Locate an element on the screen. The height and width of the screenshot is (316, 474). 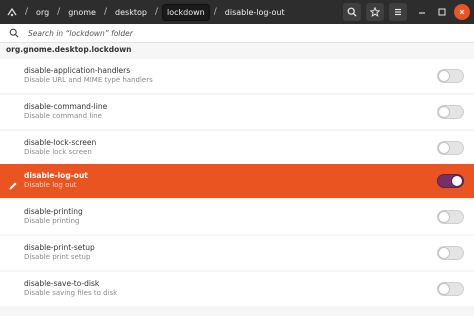
minimize-button is located at coordinates (422, 12).